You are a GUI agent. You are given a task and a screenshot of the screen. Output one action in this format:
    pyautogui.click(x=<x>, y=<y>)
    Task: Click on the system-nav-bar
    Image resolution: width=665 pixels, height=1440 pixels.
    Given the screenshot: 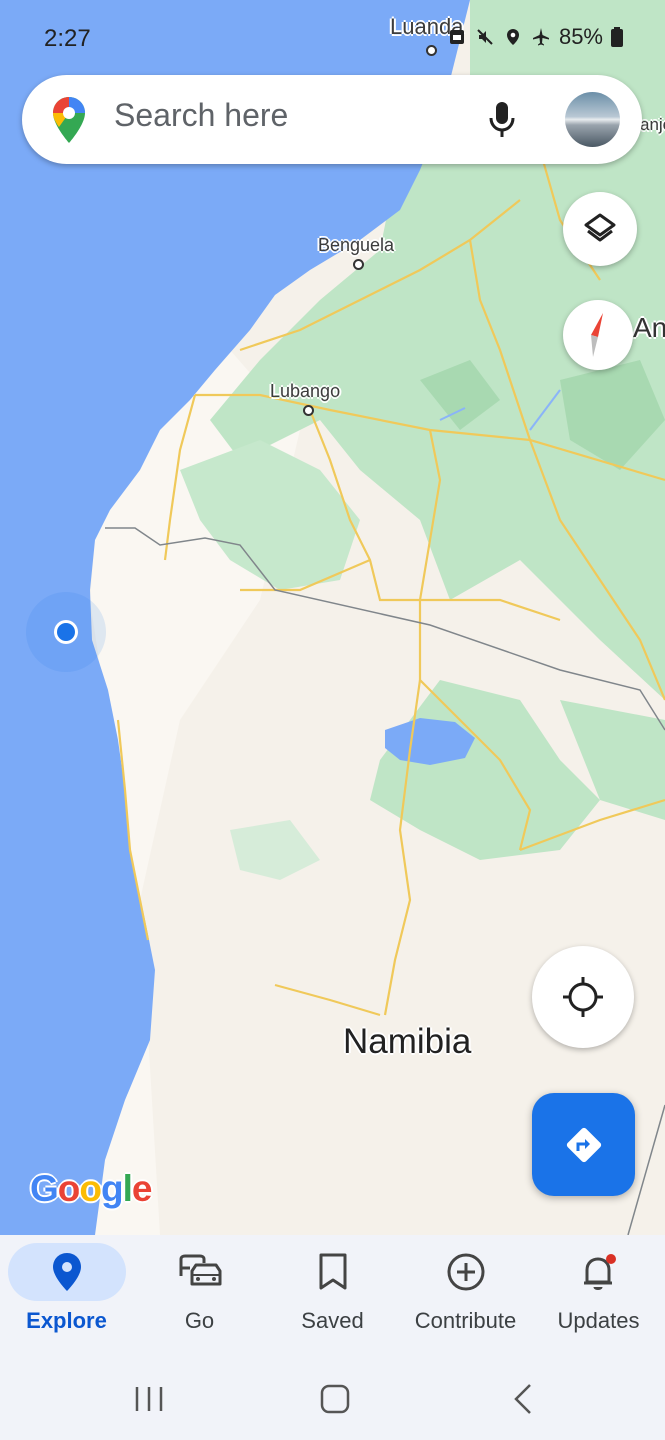 What is the action you would take?
    pyautogui.click(x=332, y=1400)
    